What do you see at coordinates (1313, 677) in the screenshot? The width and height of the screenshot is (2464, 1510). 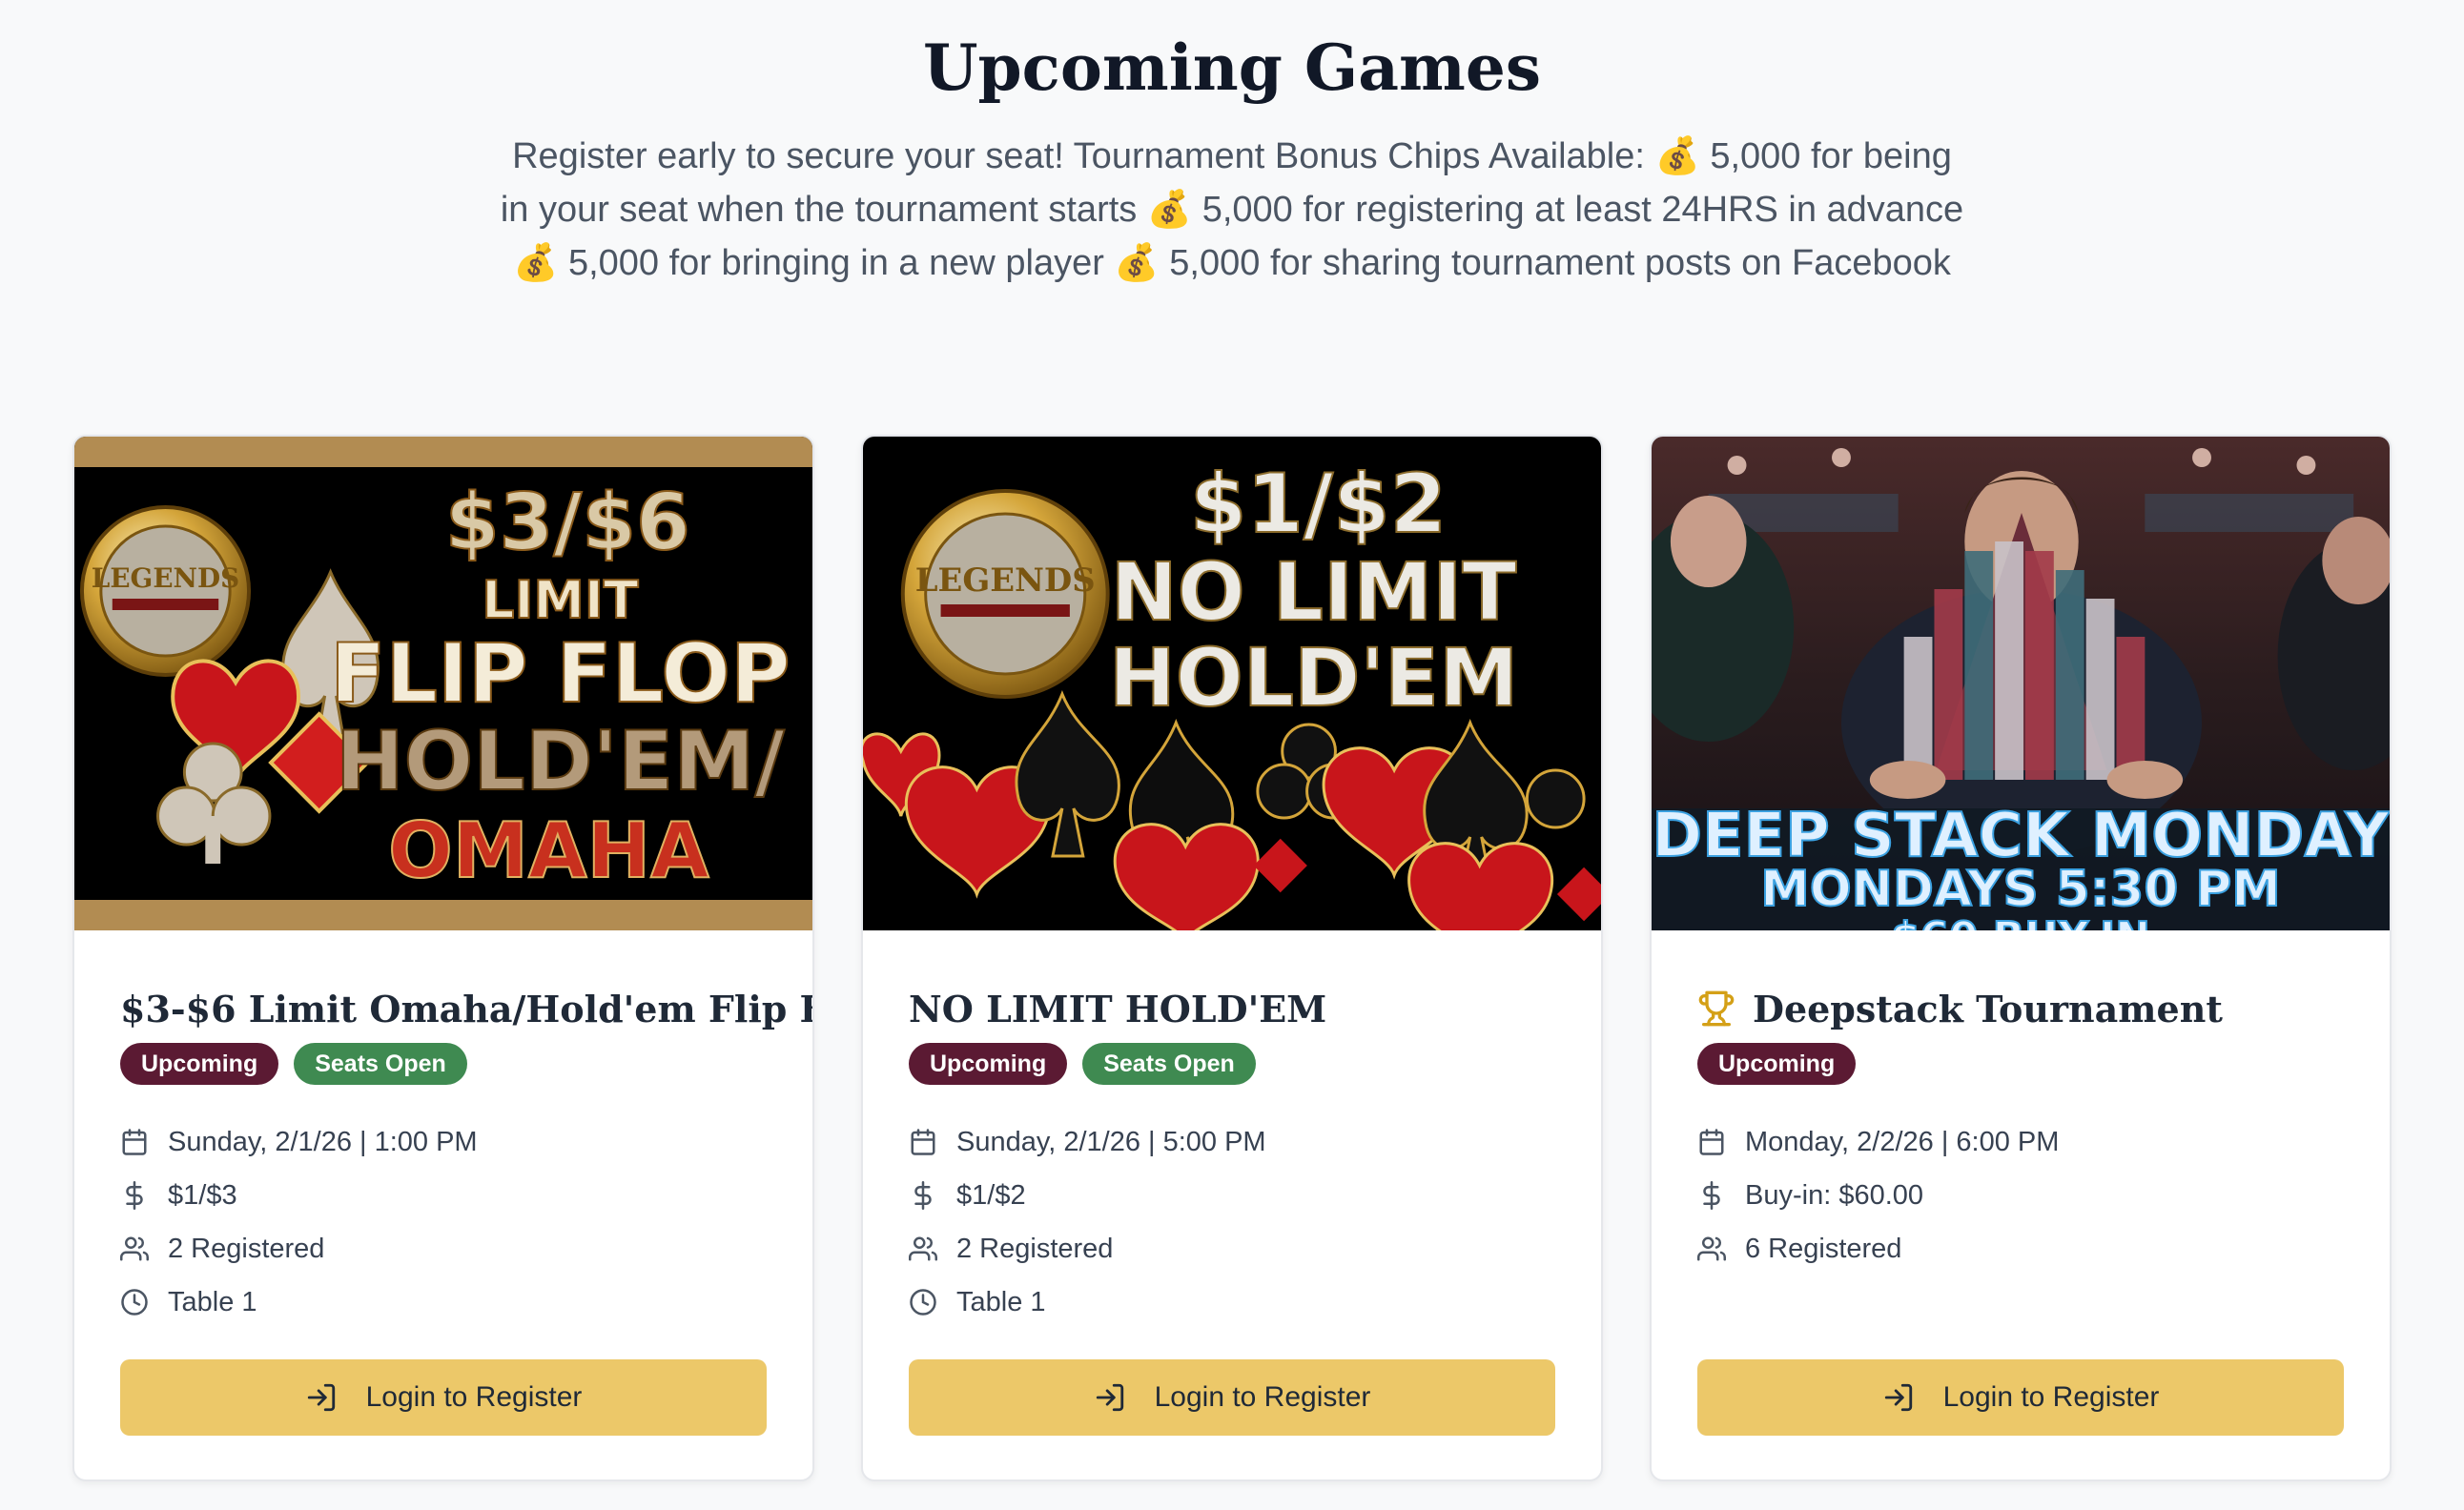 I see `svg-text: HOLD'EM` at bounding box center [1313, 677].